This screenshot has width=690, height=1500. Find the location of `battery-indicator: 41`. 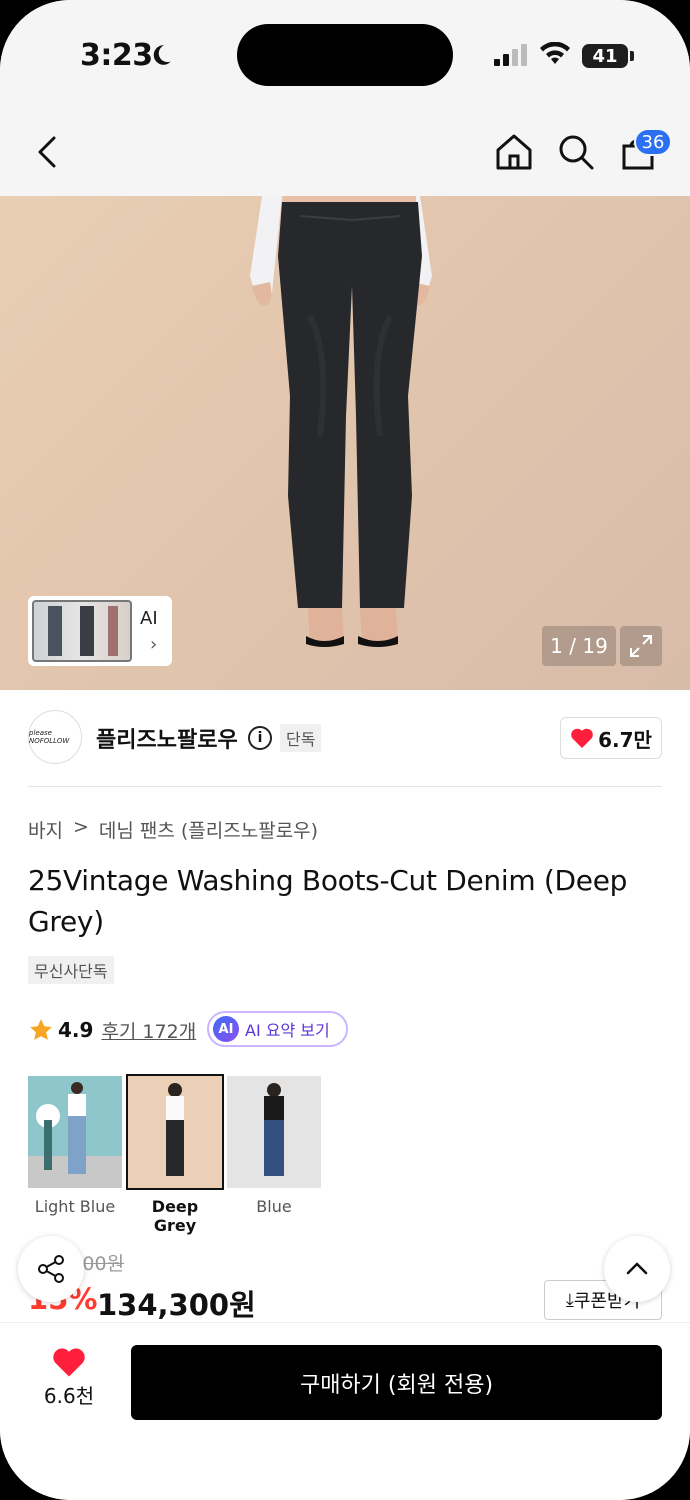

battery-indicator: 41 is located at coordinates (605, 56).